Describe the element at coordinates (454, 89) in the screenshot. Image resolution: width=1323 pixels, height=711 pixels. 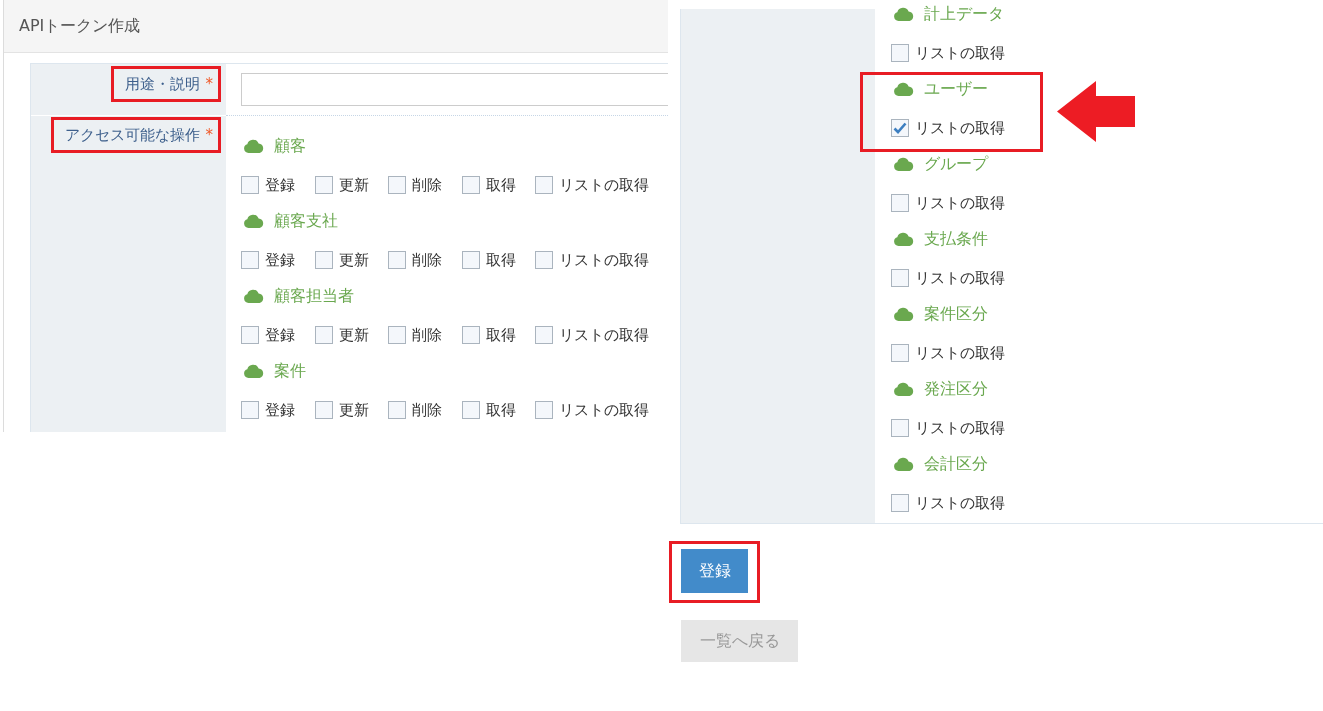
I see `input-field` at that location.